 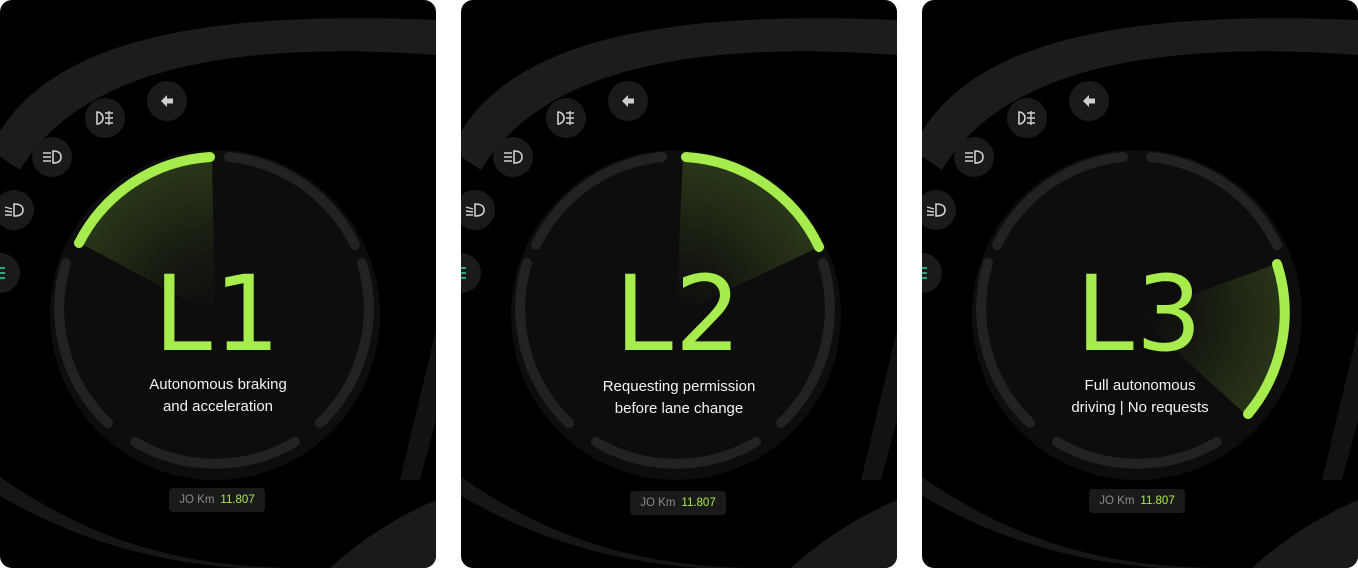 I want to click on description-line-2: before lane change, so click(x=679, y=408).